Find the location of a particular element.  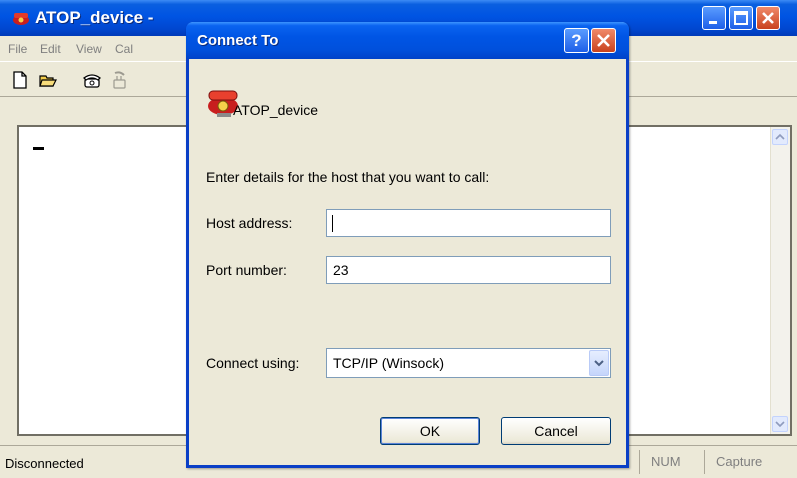

port-number-value: 23 is located at coordinates (341, 270).